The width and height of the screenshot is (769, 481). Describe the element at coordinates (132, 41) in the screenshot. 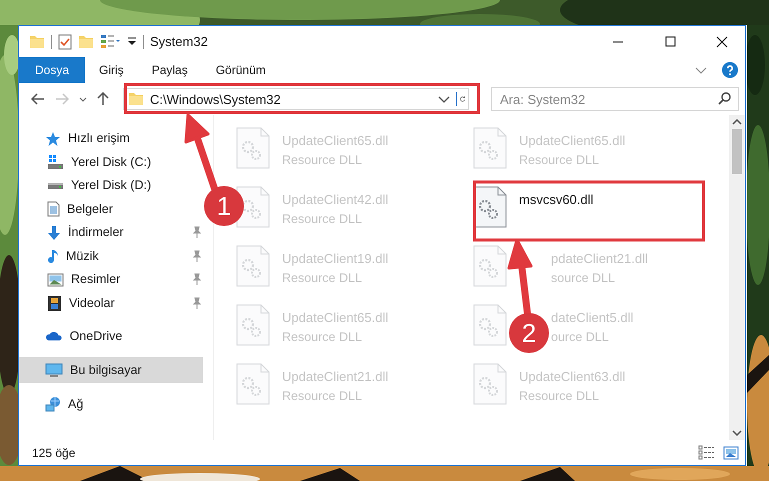

I see `customize-toolbar-icon` at that location.